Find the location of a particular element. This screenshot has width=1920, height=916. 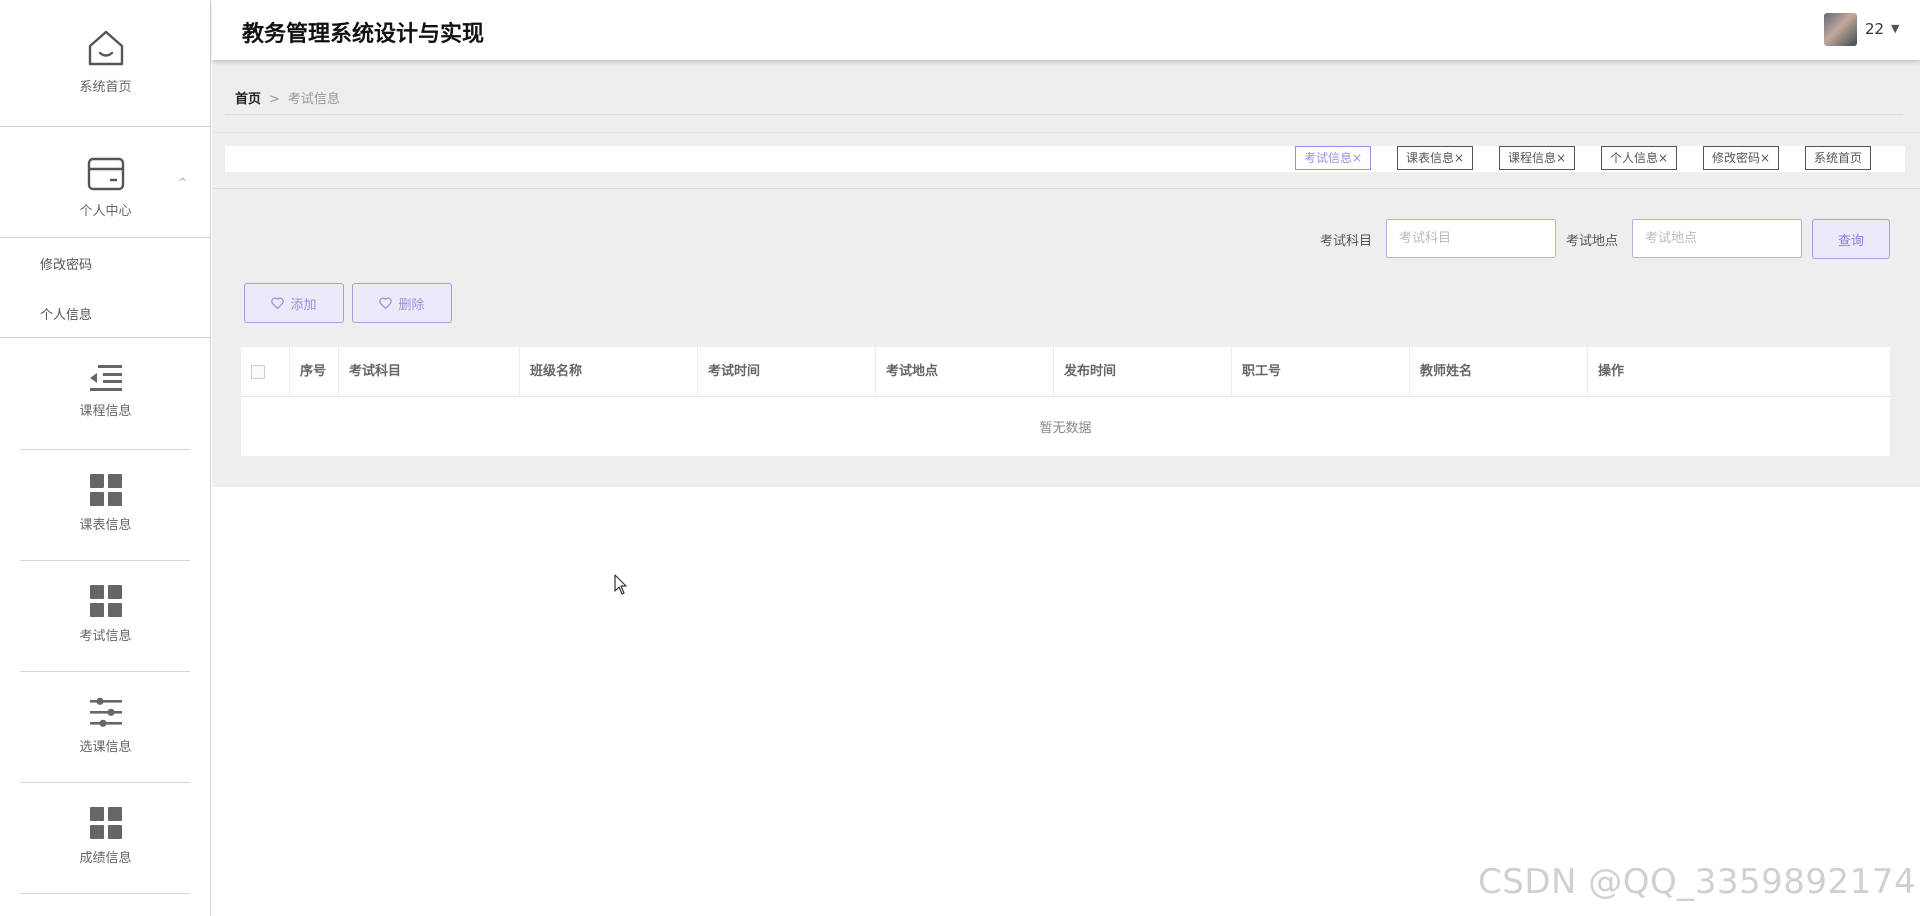

subject-input is located at coordinates (1471, 238).